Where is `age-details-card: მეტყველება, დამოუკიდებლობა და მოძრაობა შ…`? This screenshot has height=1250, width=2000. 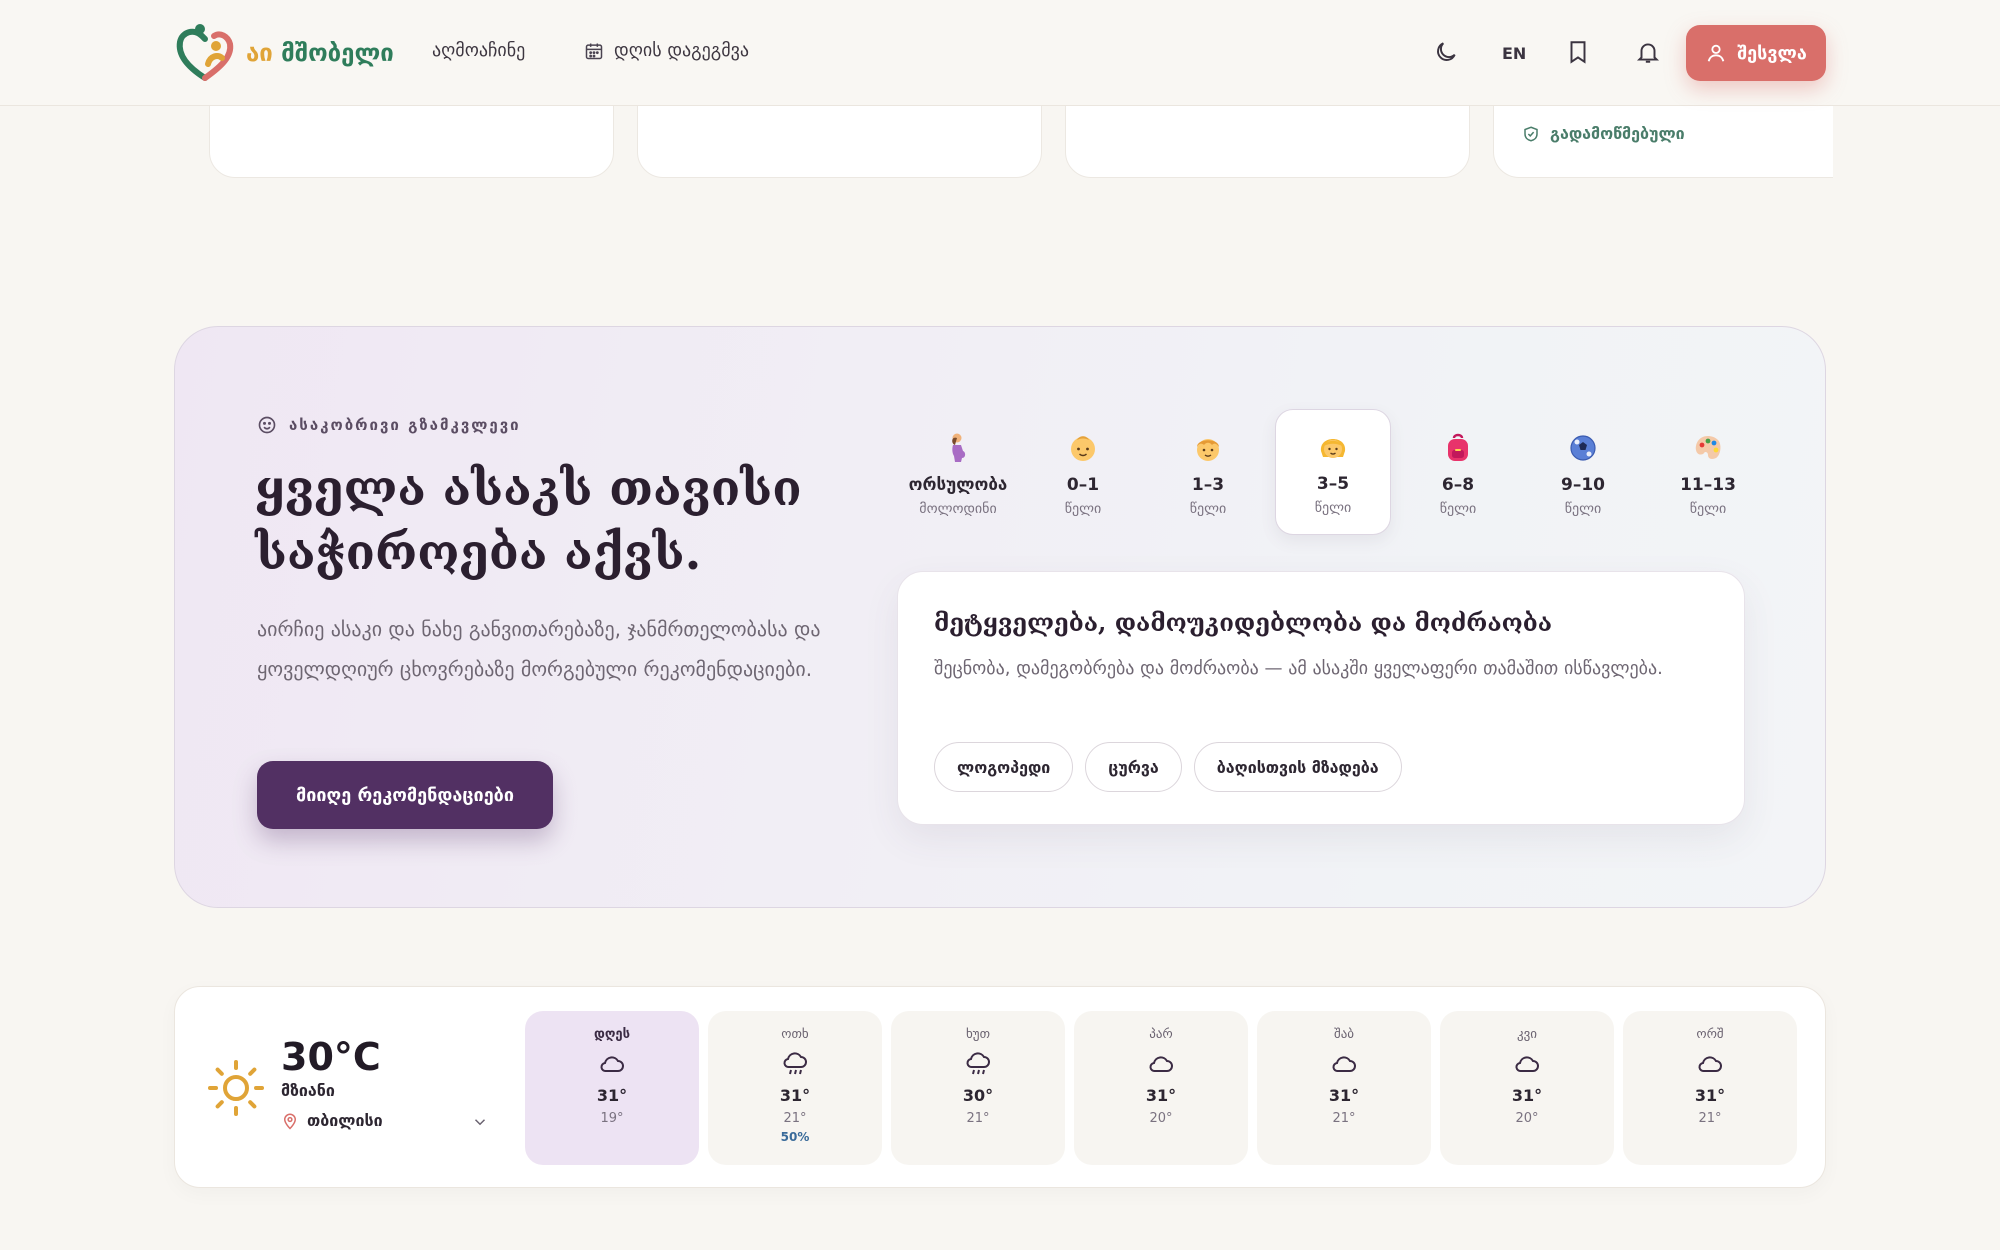 age-details-card: მეტყველება, დამოუკიდებლობა და მოძრაობა შ… is located at coordinates (1321, 698).